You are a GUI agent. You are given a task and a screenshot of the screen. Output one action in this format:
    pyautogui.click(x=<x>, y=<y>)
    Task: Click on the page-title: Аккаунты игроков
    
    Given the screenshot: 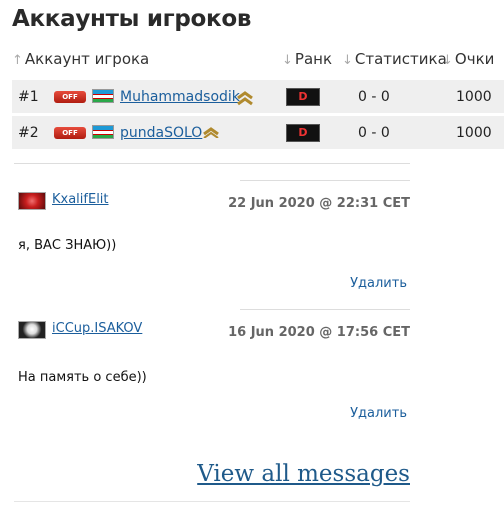 What is the action you would take?
    pyautogui.click(x=132, y=19)
    